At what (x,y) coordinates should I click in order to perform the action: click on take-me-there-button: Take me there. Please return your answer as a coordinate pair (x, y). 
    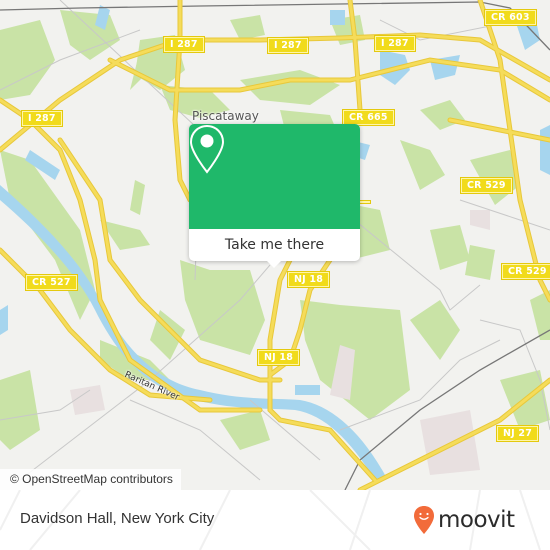
    Looking at the image, I should click on (274, 245).